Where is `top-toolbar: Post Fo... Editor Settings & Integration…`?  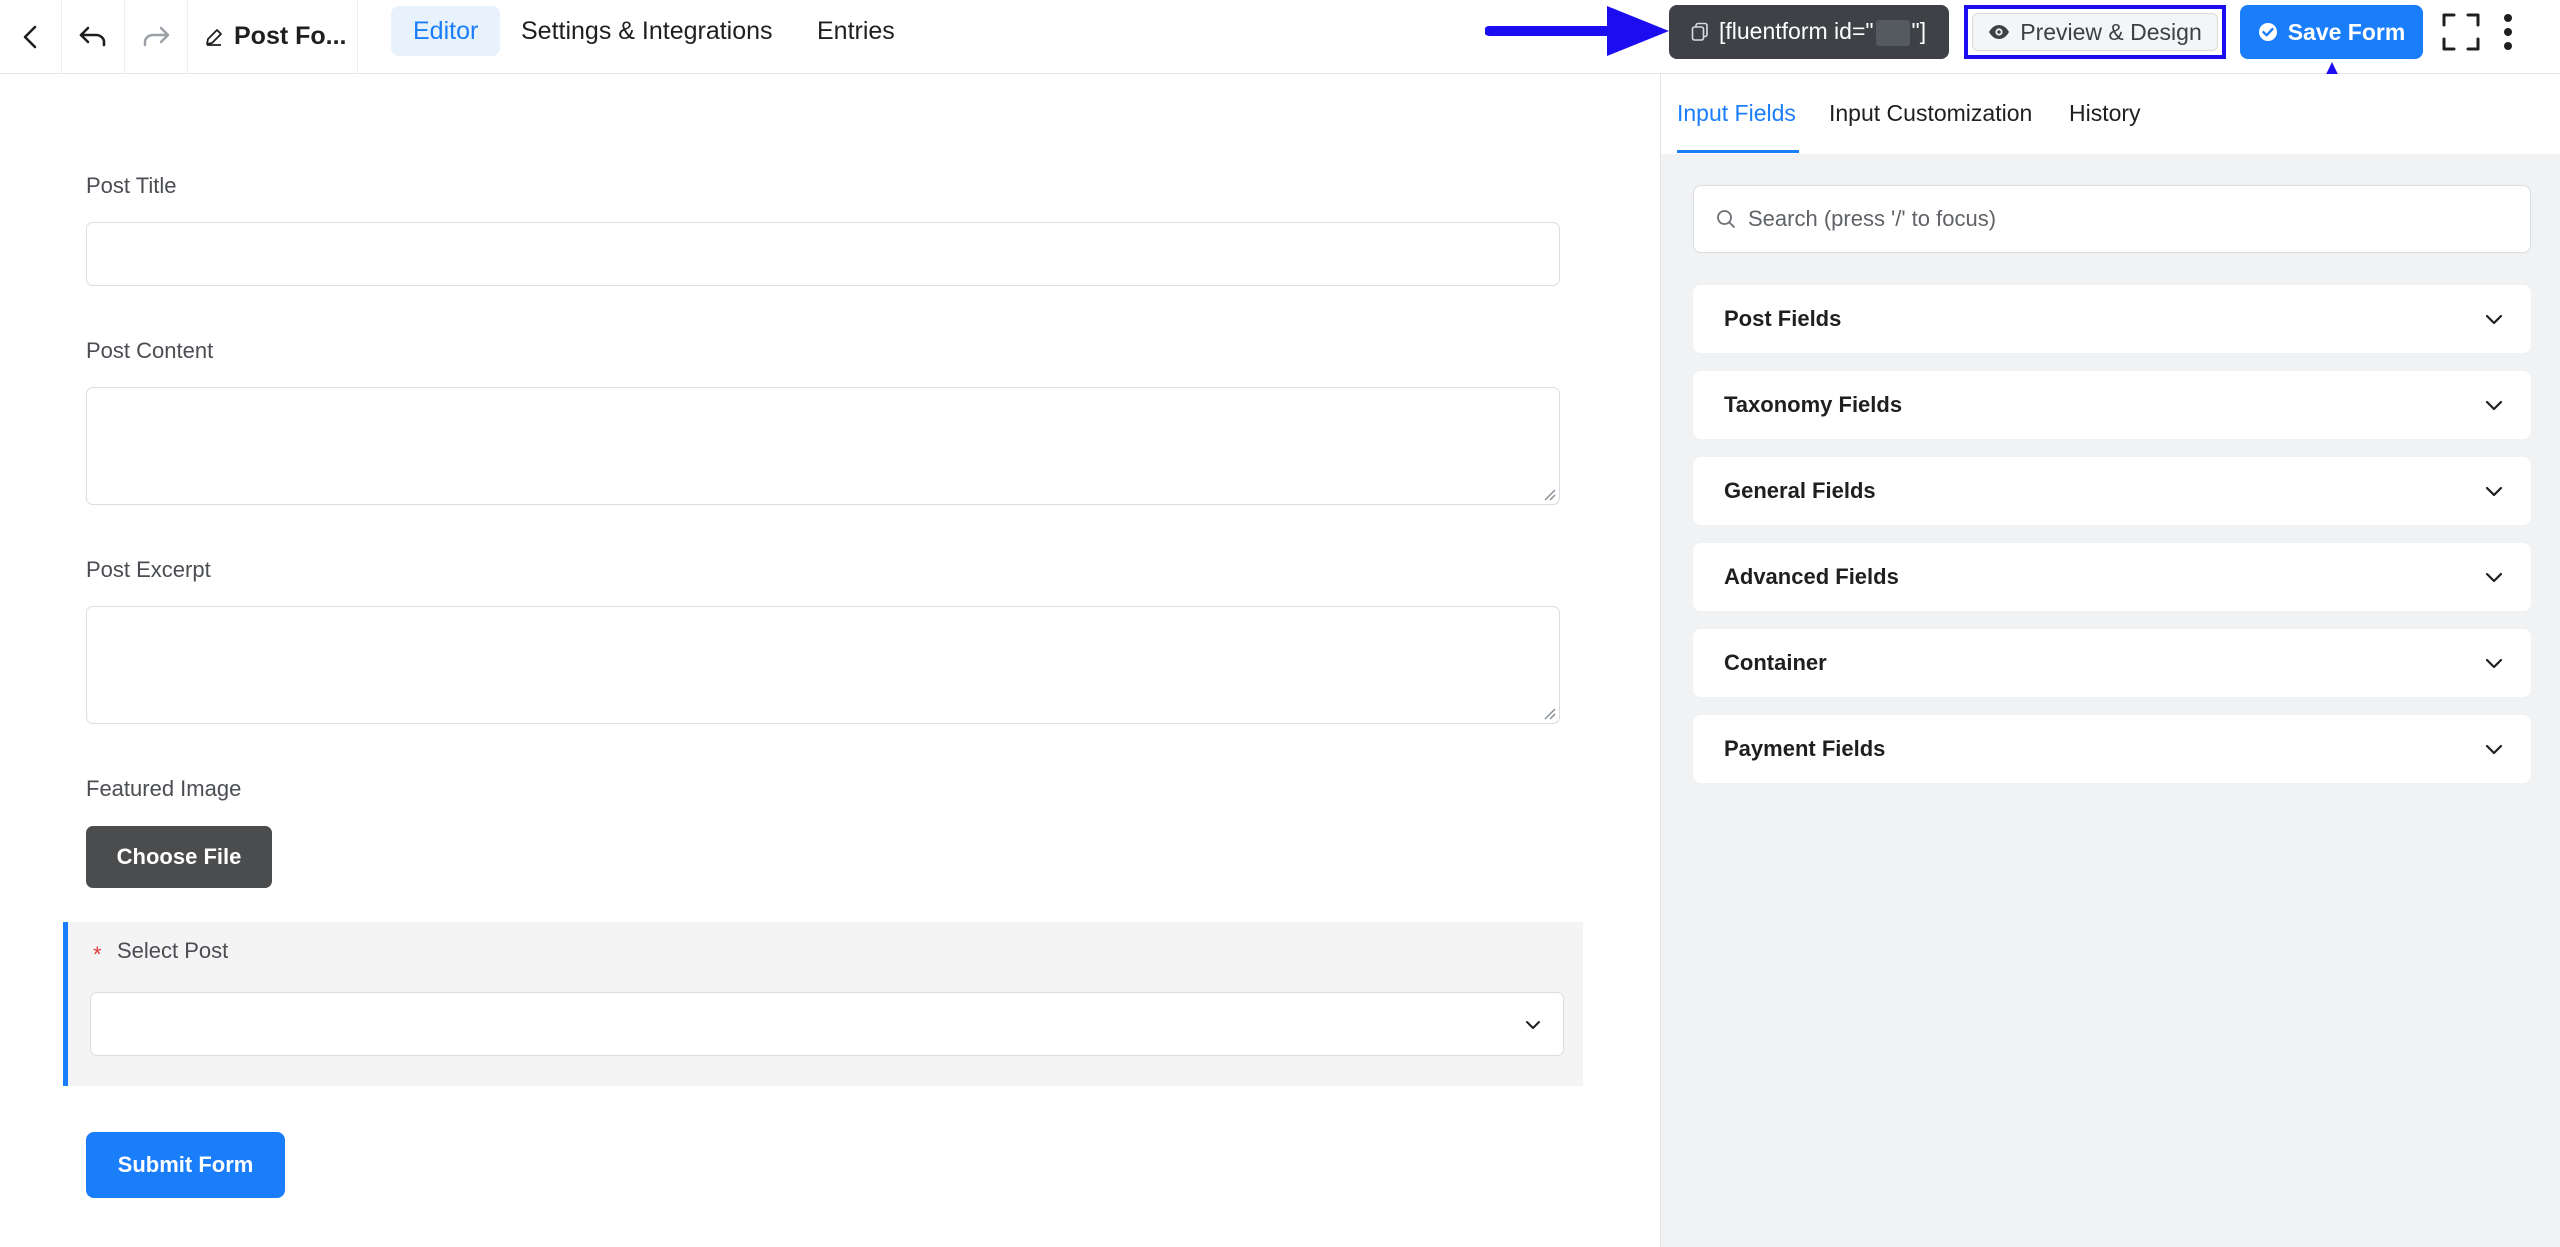 top-toolbar: Post Fo... Editor Settings & Integration… is located at coordinates (1280, 37).